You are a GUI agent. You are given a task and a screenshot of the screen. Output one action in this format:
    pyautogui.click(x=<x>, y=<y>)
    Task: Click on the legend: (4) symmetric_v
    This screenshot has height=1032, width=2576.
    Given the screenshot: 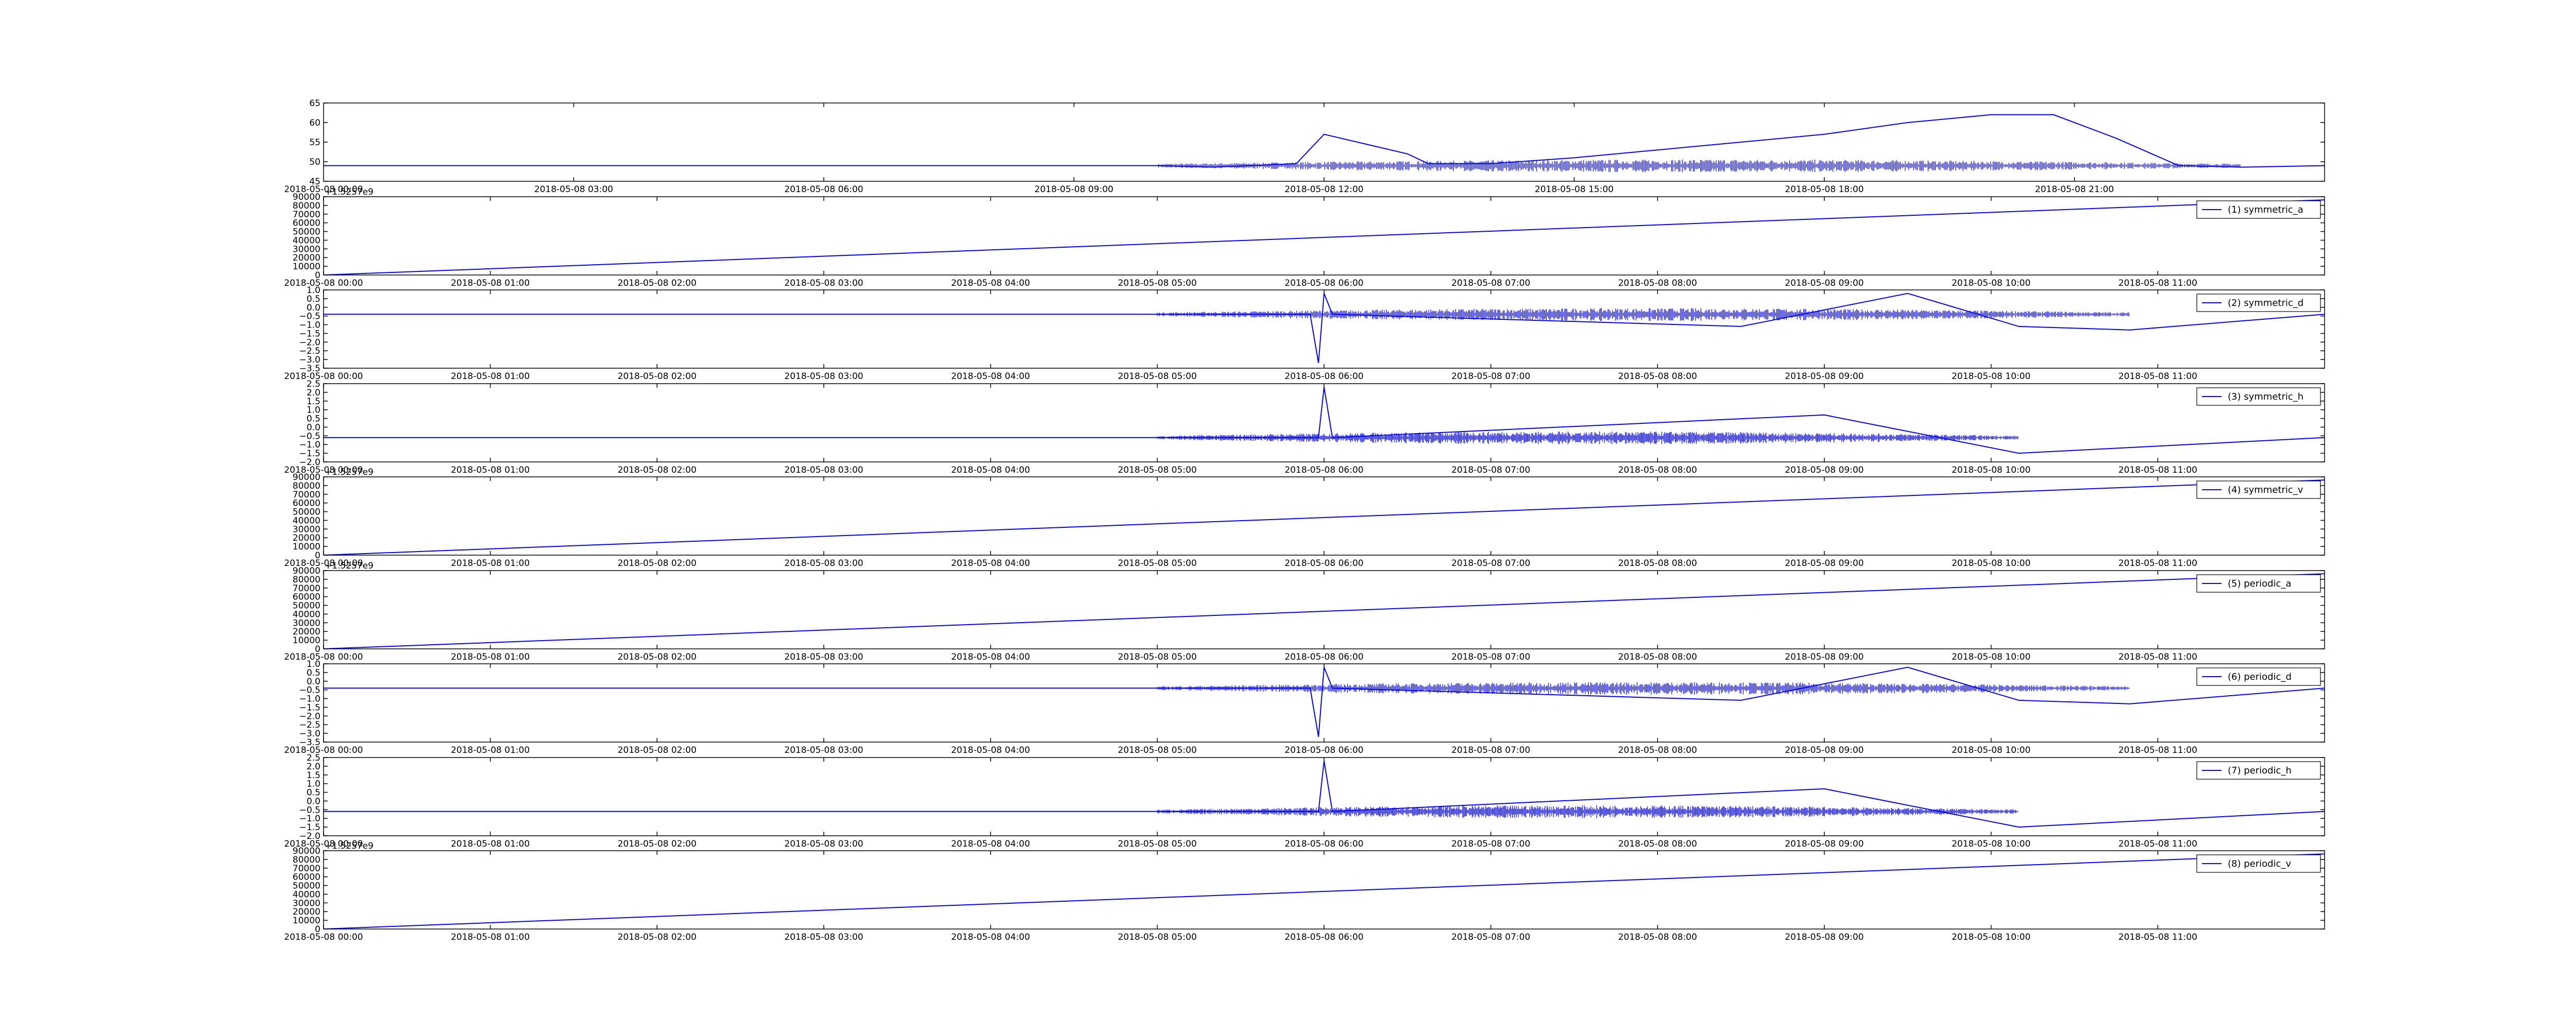 What is the action you would take?
    pyautogui.click(x=2258, y=489)
    